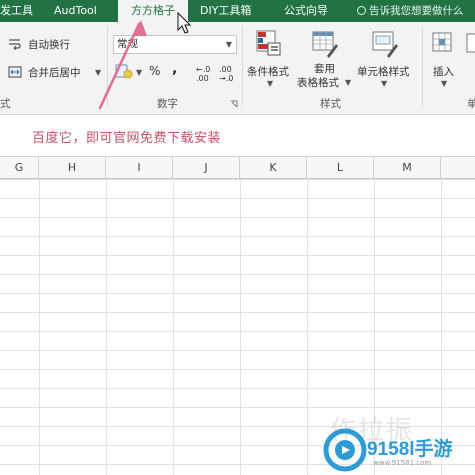 This screenshot has height=475, width=475. I want to click on column-header-k: K, so click(273, 168).